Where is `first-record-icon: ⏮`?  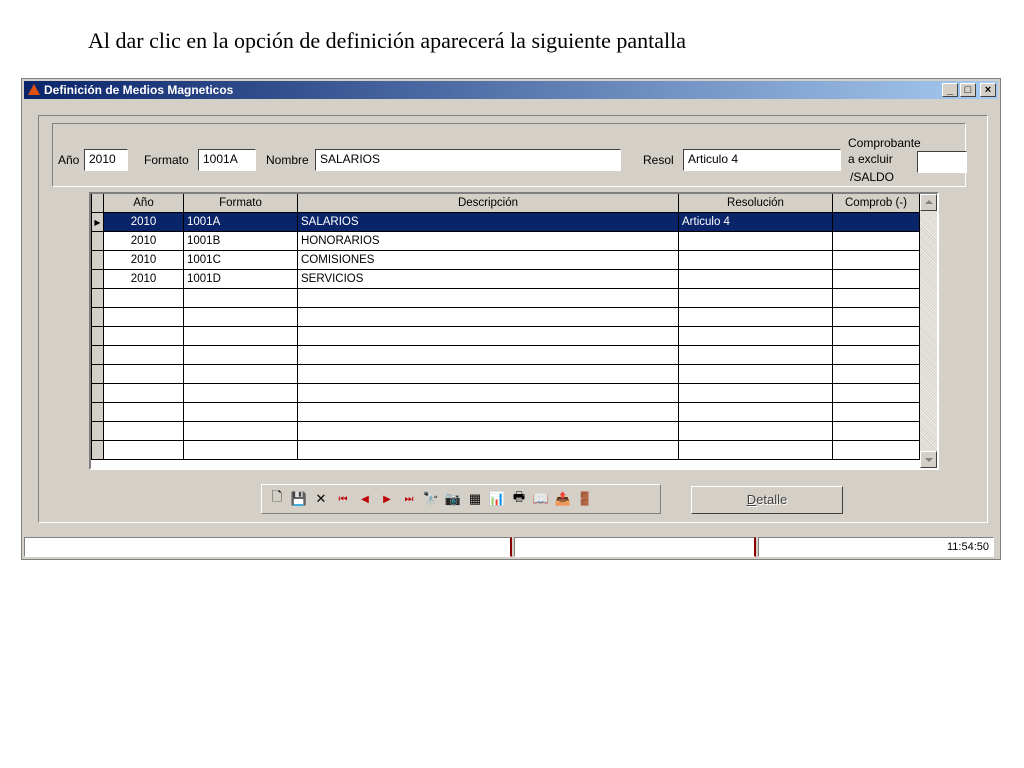 first-record-icon: ⏮ is located at coordinates (343, 499).